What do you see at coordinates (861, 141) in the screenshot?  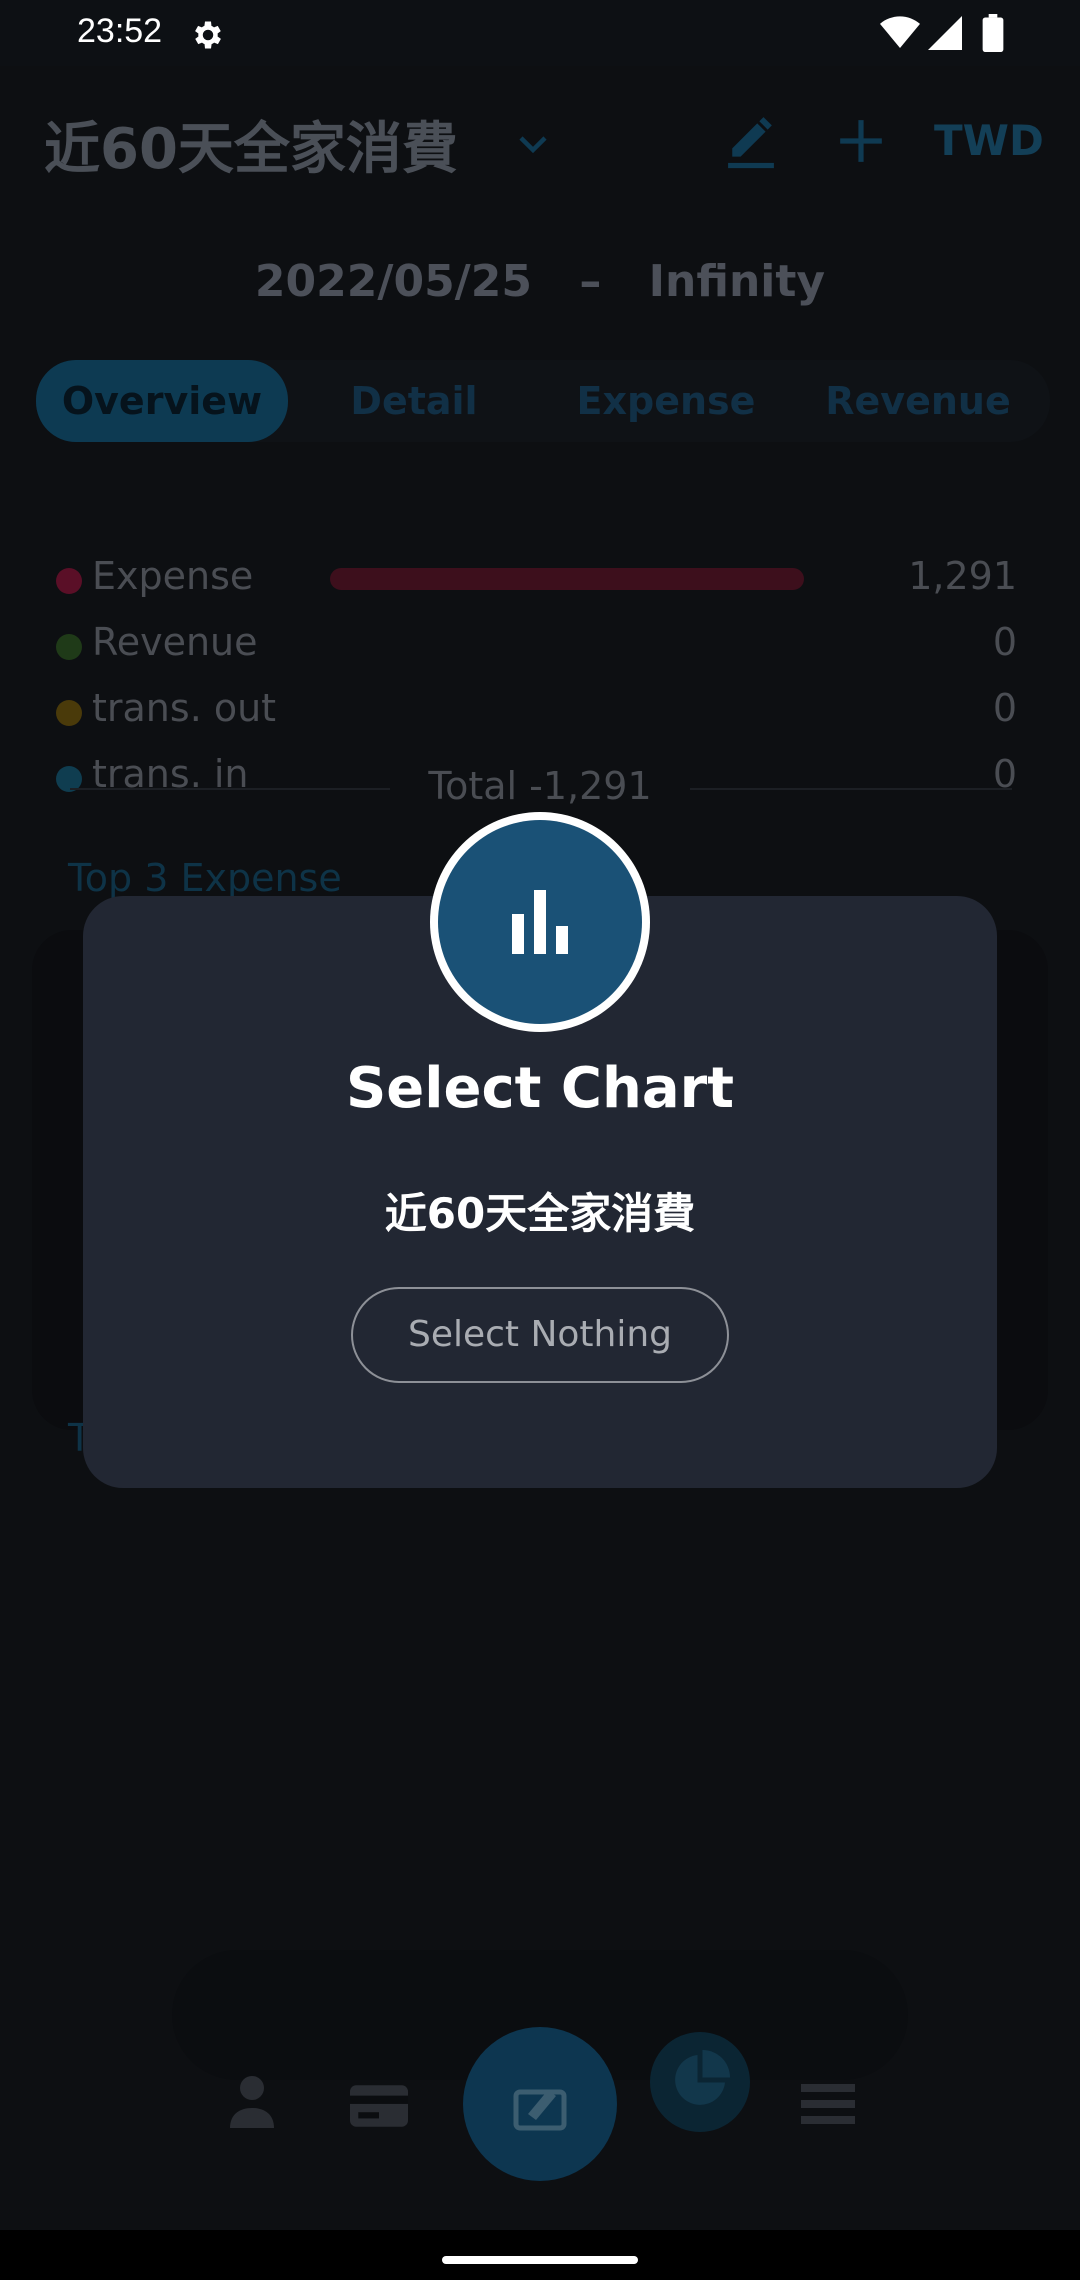 I see `add-icon` at bounding box center [861, 141].